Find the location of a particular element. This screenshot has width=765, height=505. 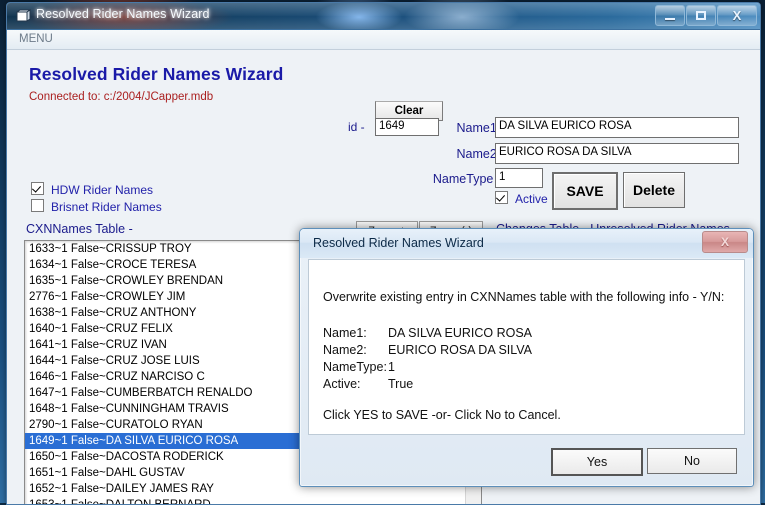

dialog-close-button: X is located at coordinates (725, 242).